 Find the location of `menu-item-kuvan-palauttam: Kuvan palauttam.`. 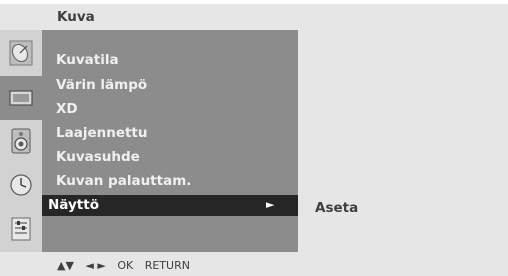

menu-item-kuvan-palauttam: Kuvan palauttam. is located at coordinates (123, 181).